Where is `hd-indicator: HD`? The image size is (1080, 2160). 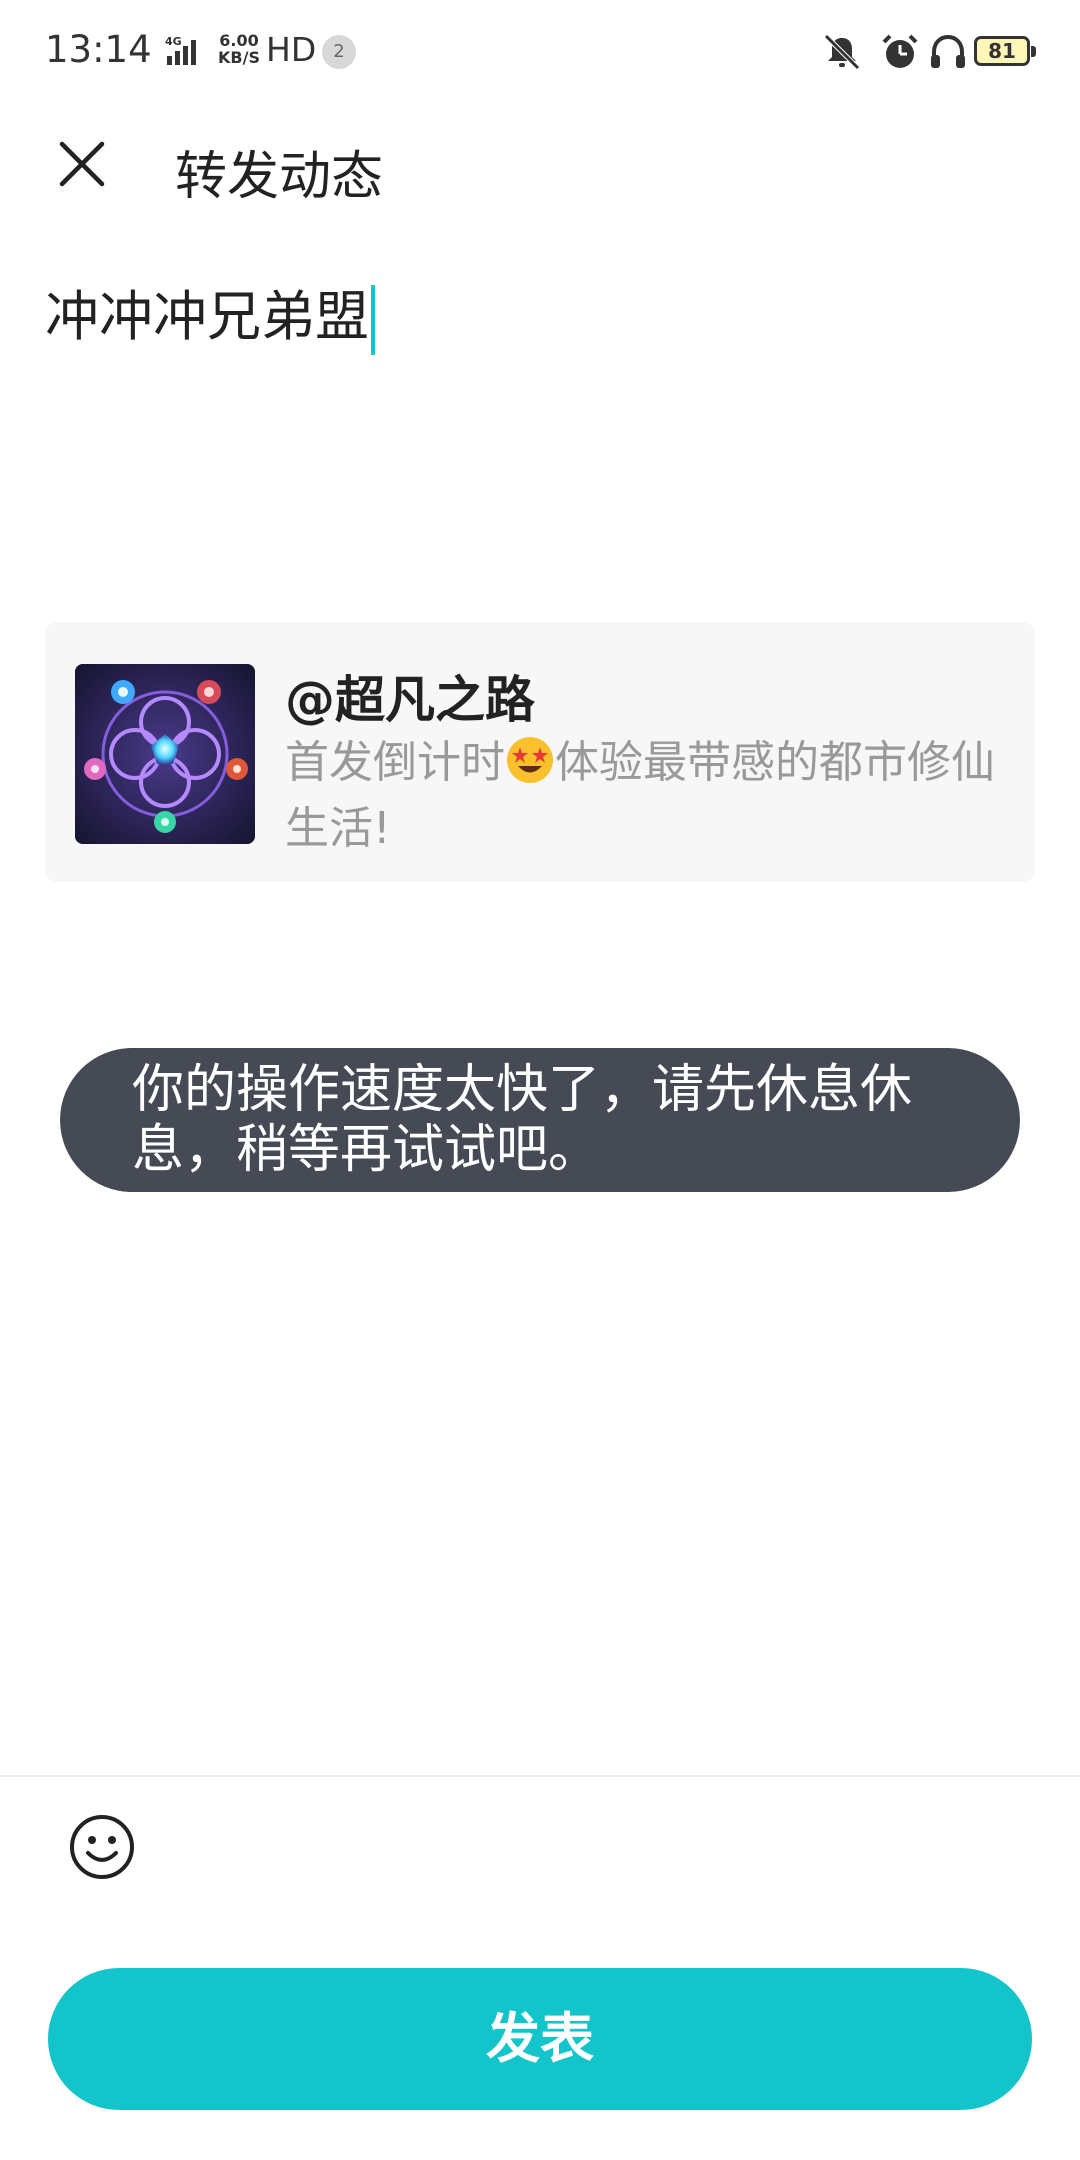
hd-indicator: HD is located at coordinates (291, 49).